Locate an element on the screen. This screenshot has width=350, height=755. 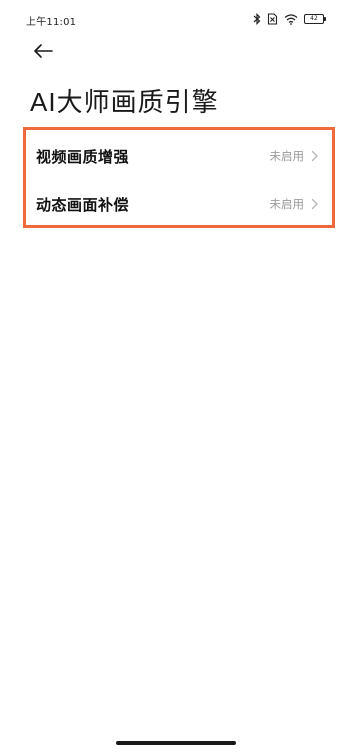
setting-label: 动态画面补偿 is located at coordinates (83, 204).